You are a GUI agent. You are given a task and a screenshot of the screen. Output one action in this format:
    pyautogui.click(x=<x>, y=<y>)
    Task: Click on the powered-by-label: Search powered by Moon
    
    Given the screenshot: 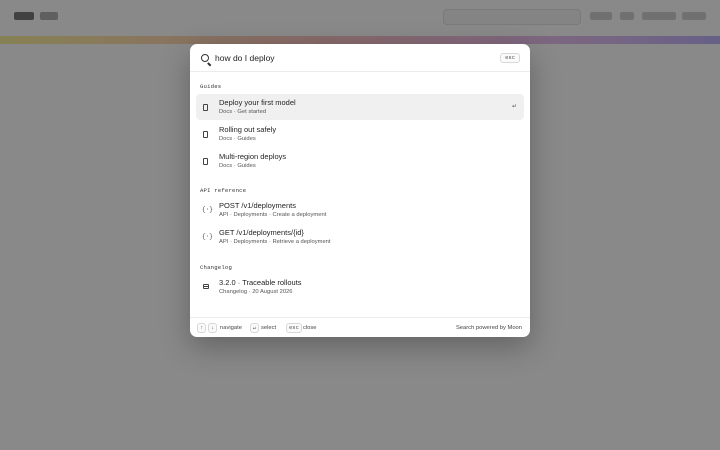 What is the action you would take?
    pyautogui.click(x=489, y=328)
    